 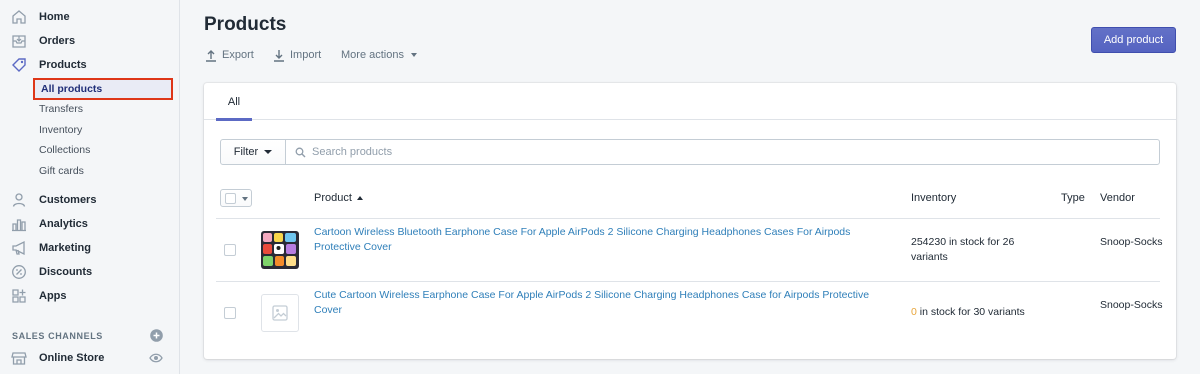 What do you see at coordinates (63, 65) in the screenshot?
I see `nav-products-label: Products` at bounding box center [63, 65].